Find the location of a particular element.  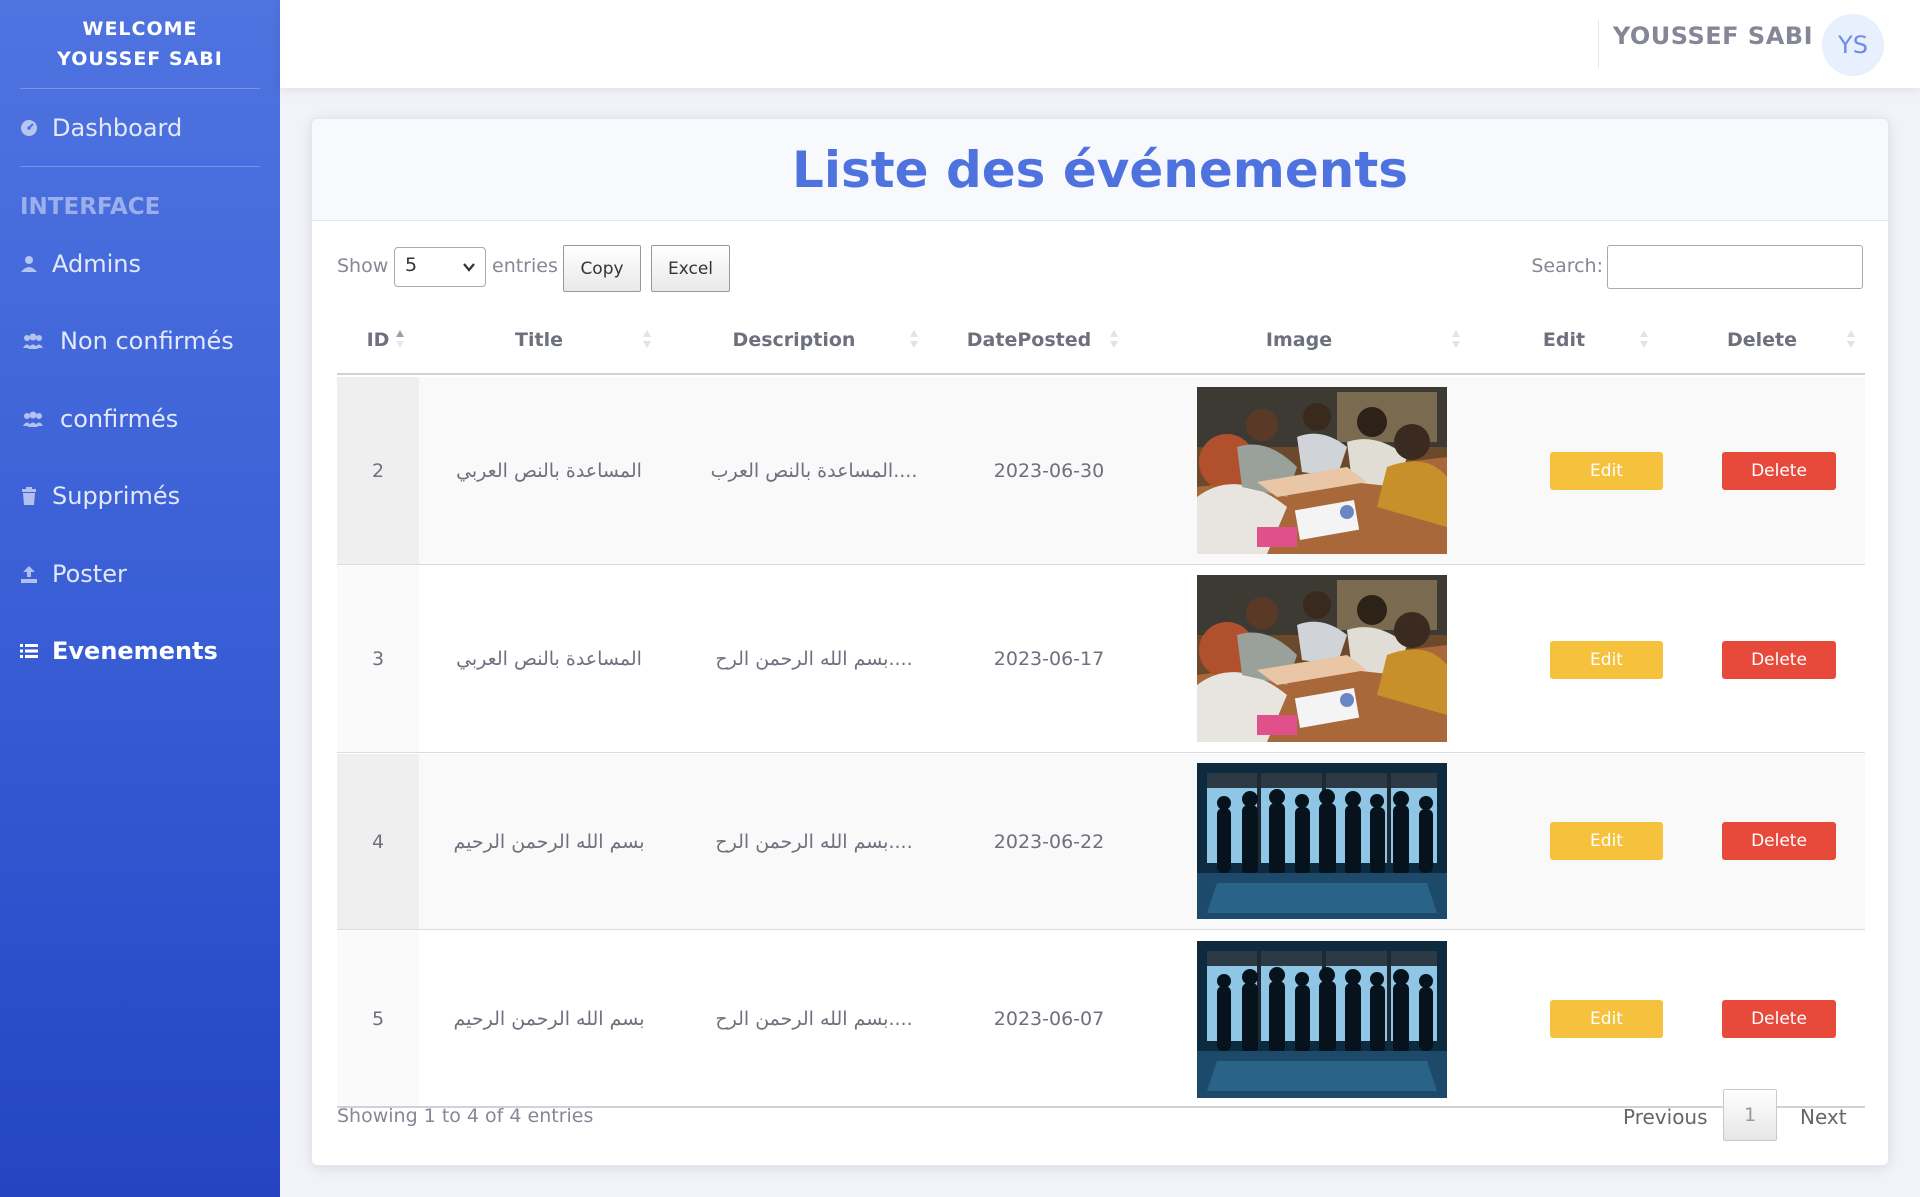

page-length-select: 5 is located at coordinates (440, 267).